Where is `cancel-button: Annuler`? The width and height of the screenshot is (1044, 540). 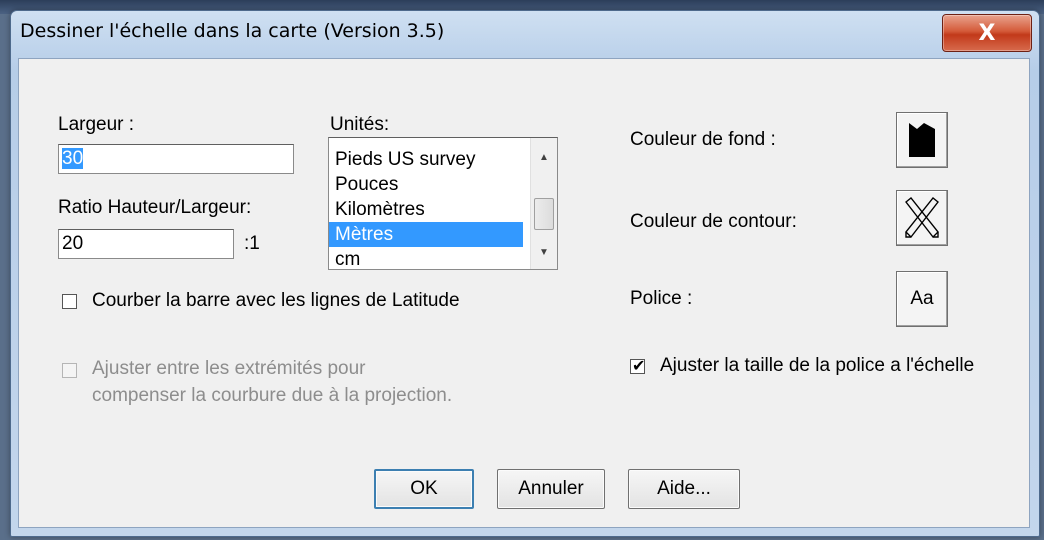
cancel-button: Annuler is located at coordinates (551, 489).